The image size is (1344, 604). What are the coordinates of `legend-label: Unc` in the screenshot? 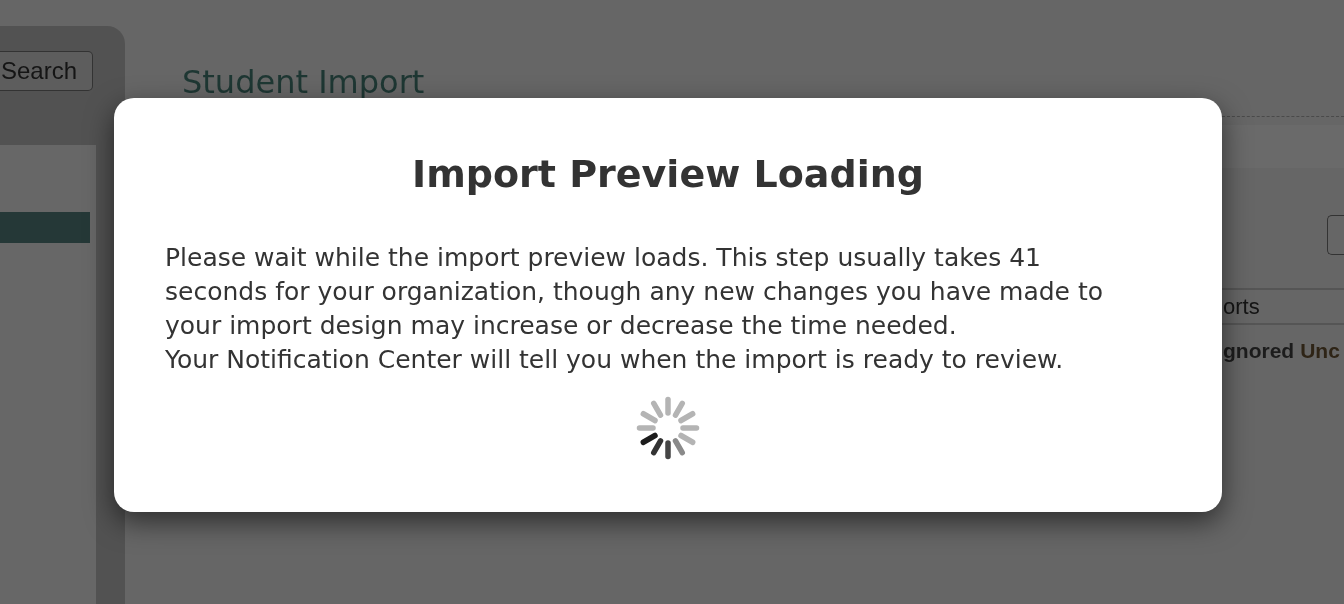 It's located at (1320, 351).